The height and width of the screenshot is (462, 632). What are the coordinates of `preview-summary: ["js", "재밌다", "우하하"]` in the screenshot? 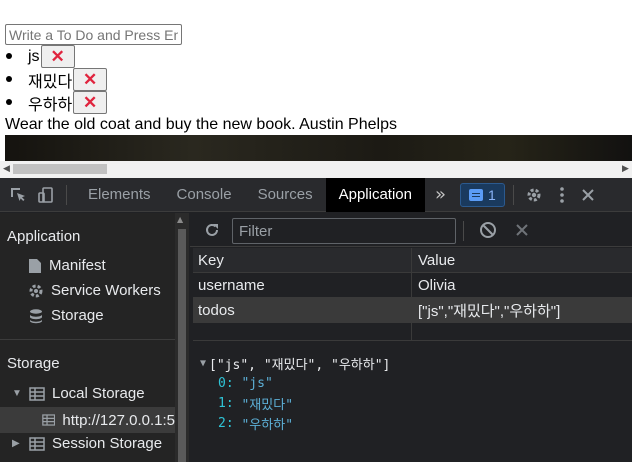 It's located at (300, 365).